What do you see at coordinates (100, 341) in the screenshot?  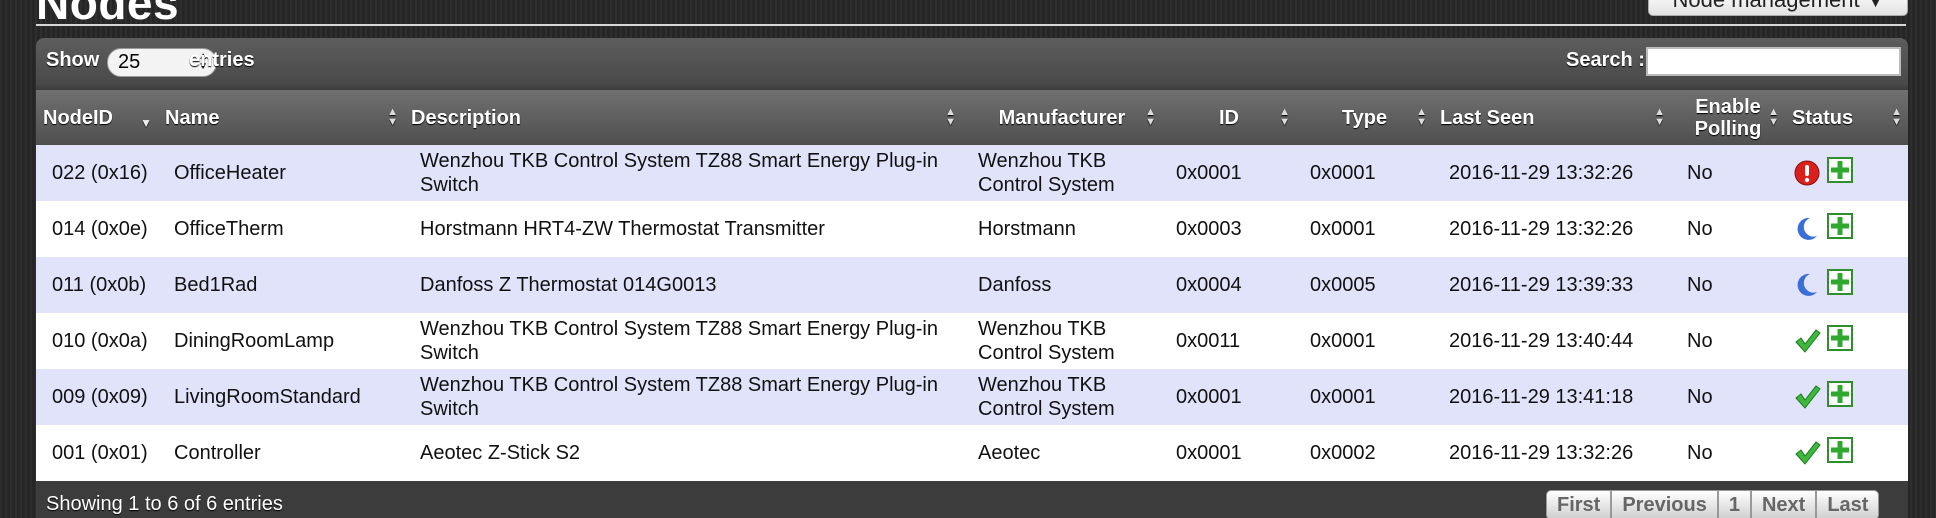 I see `cell-nodeid: 010 (0x0a)` at bounding box center [100, 341].